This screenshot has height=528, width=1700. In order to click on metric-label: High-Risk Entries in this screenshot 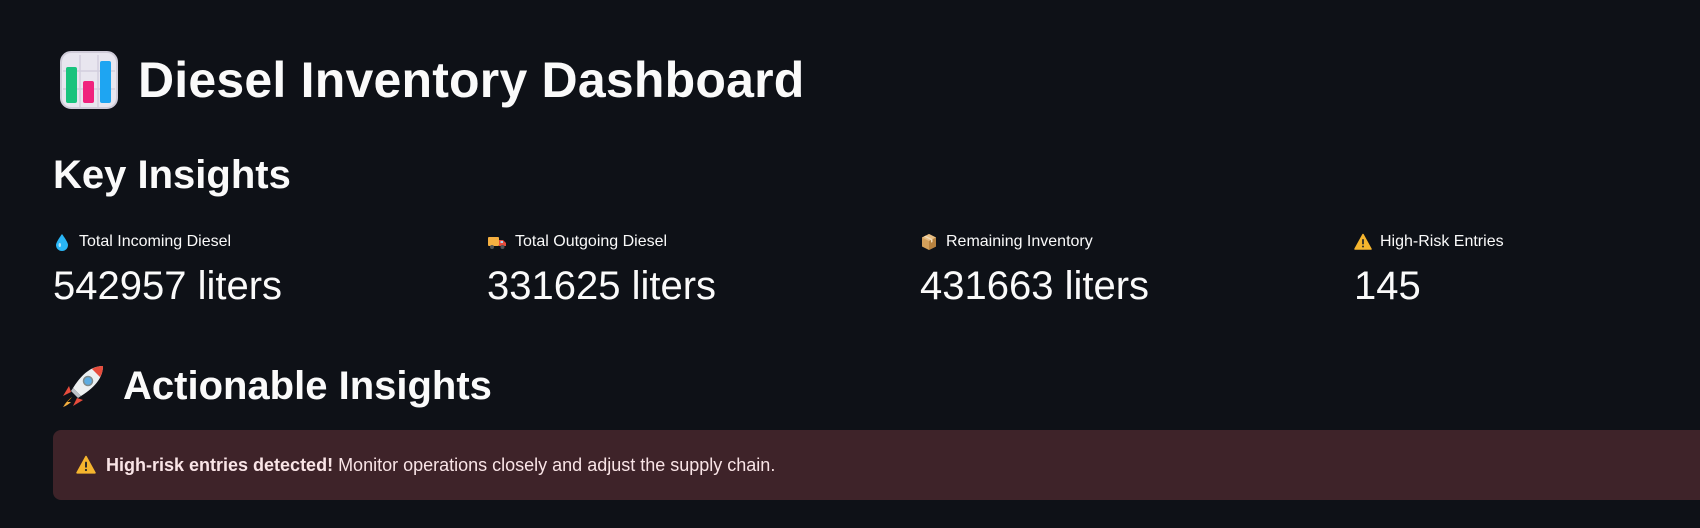, I will do `click(1442, 241)`.